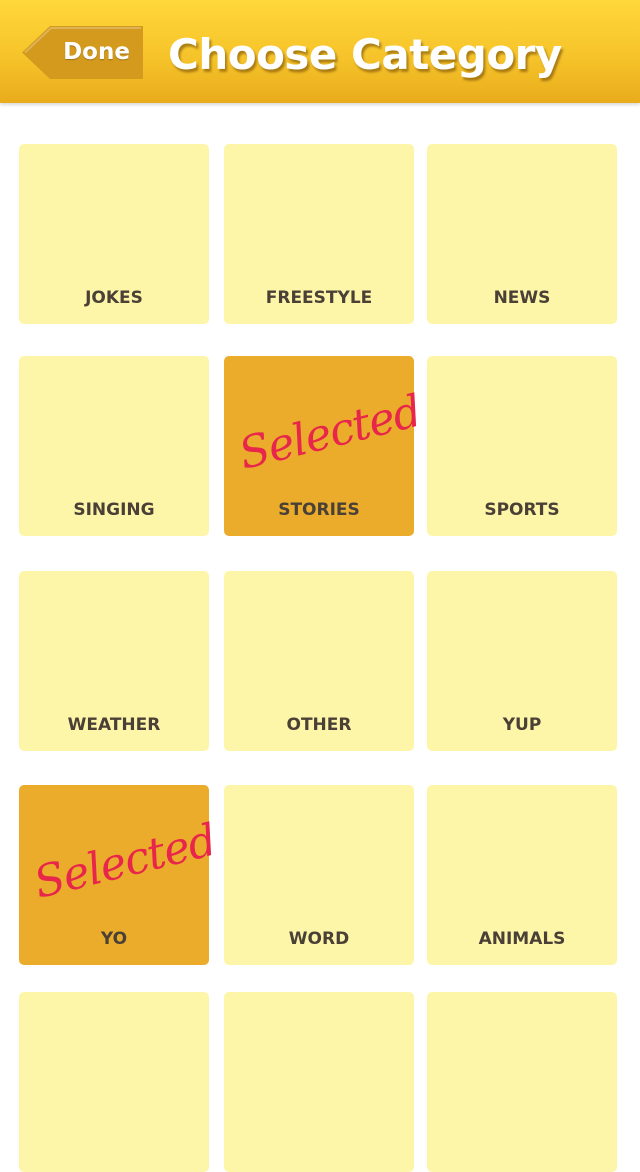 This screenshot has height=1172, width=640. I want to click on category-tile-singing: SINGING, so click(114, 446).